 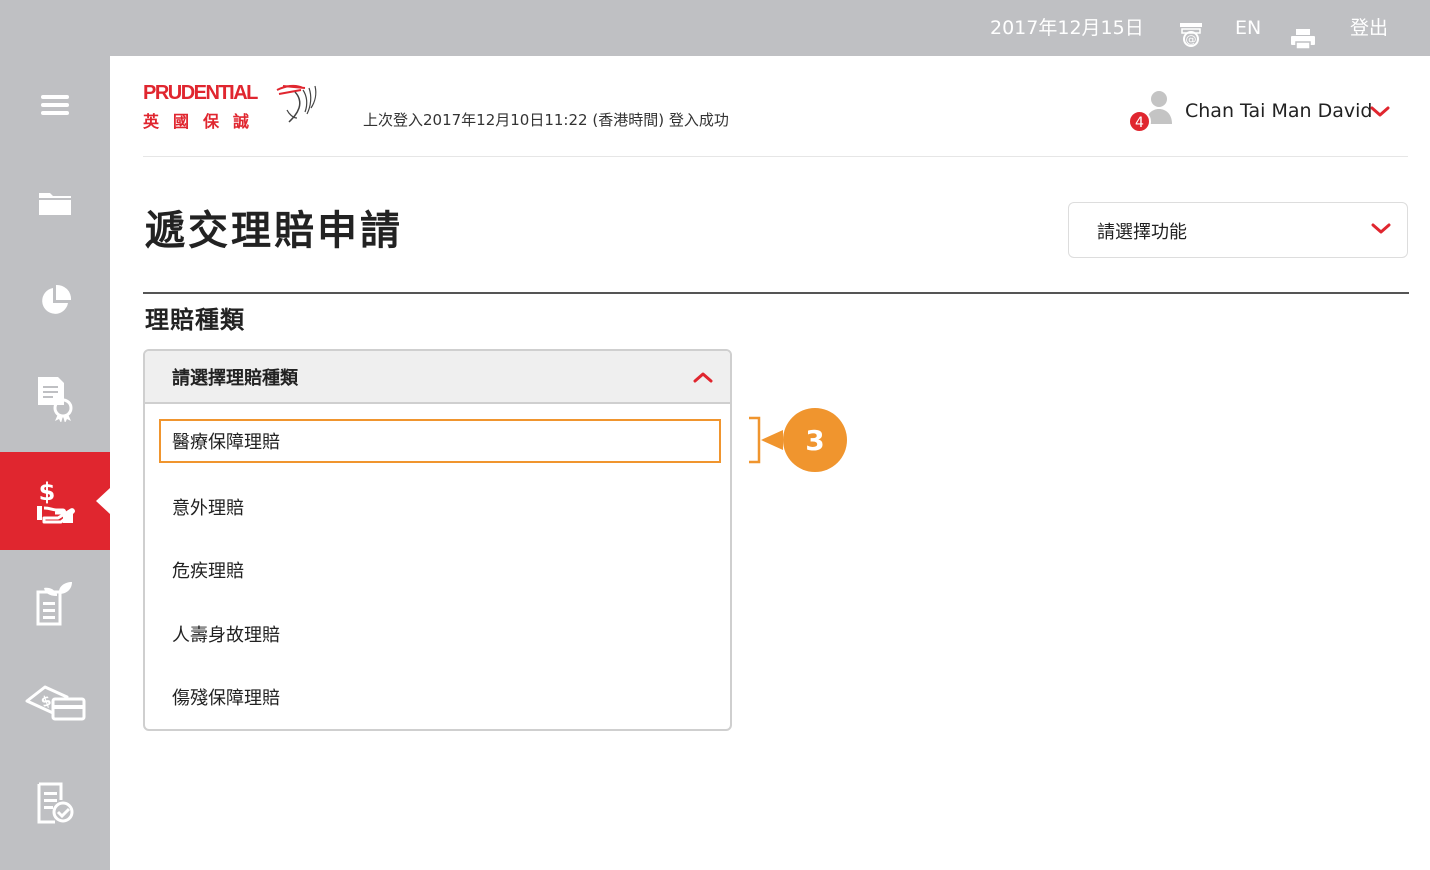 I want to click on prudential-logo: PRUDENTIAL 英國保誠, so click(x=233, y=107).